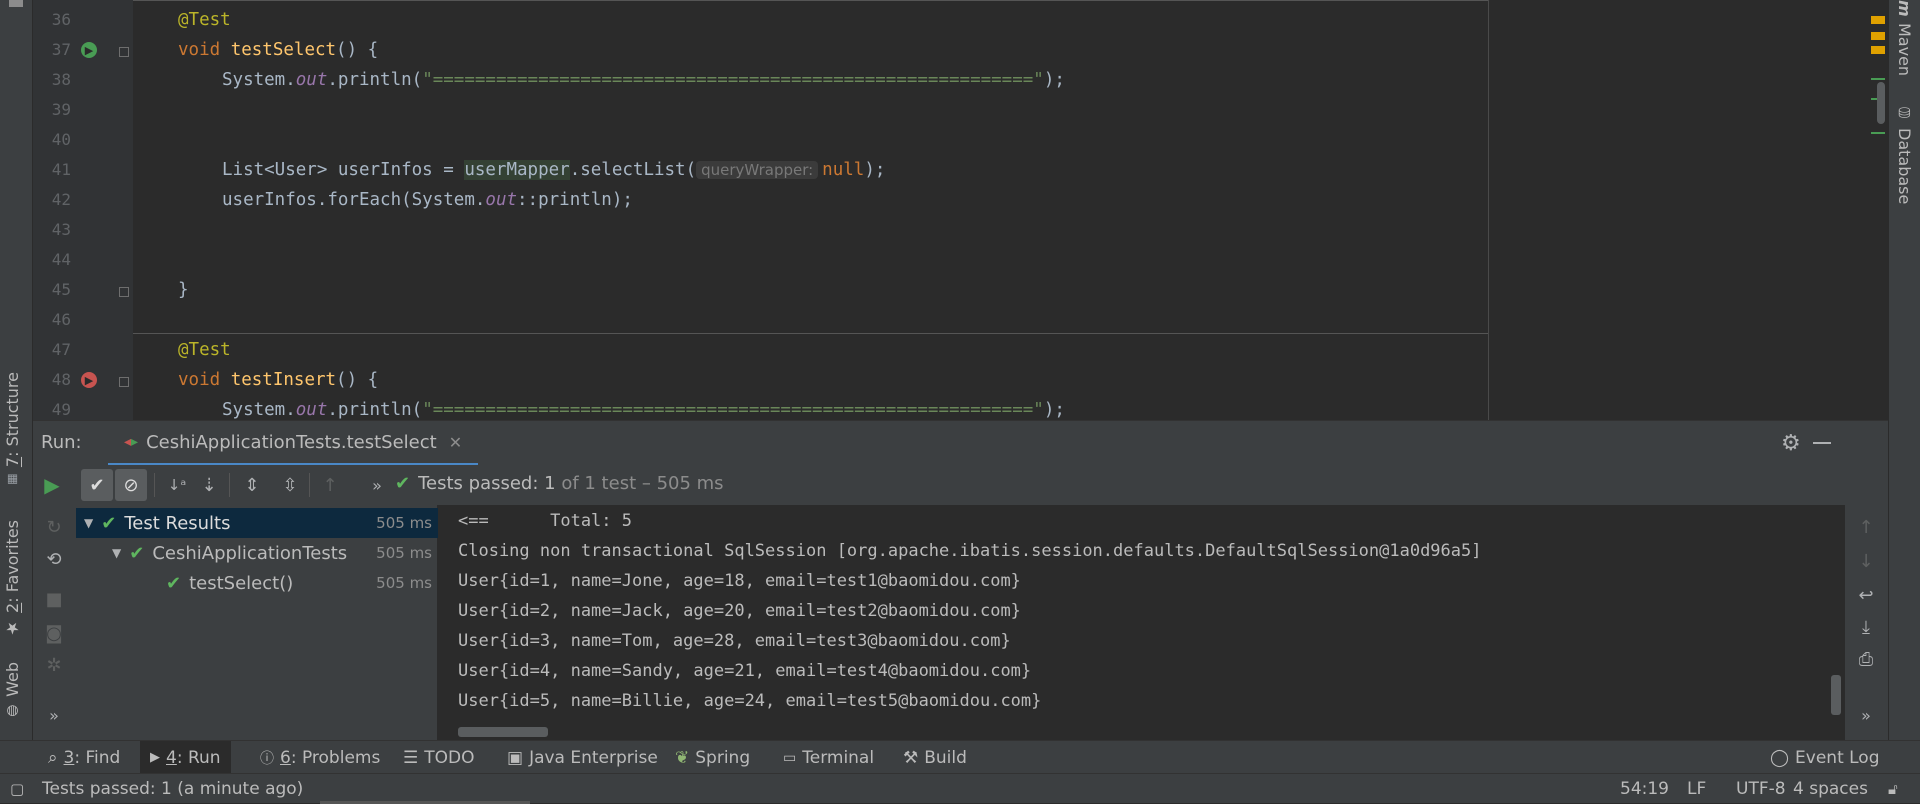 The width and height of the screenshot is (1920, 804). Describe the element at coordinates (154, 485) in the screenshot. I see `toolbar-divider` at that location.